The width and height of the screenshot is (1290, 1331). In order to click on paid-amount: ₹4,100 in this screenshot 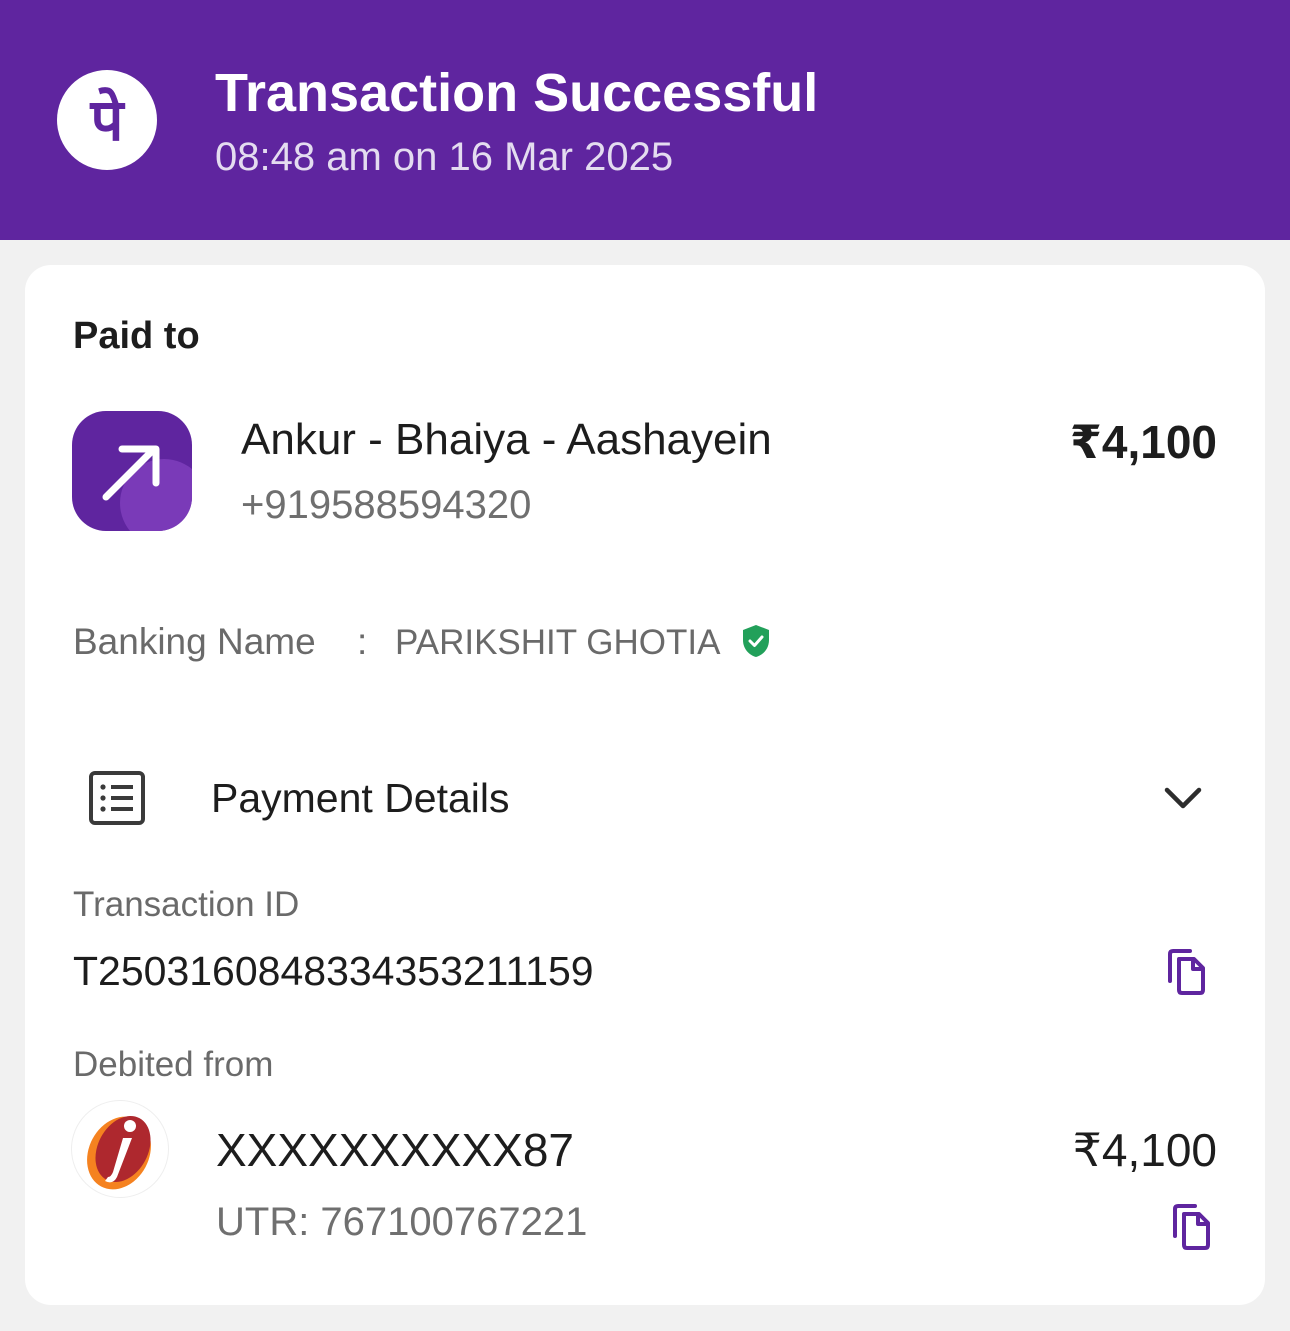, I will do `click(1143, 442)`.